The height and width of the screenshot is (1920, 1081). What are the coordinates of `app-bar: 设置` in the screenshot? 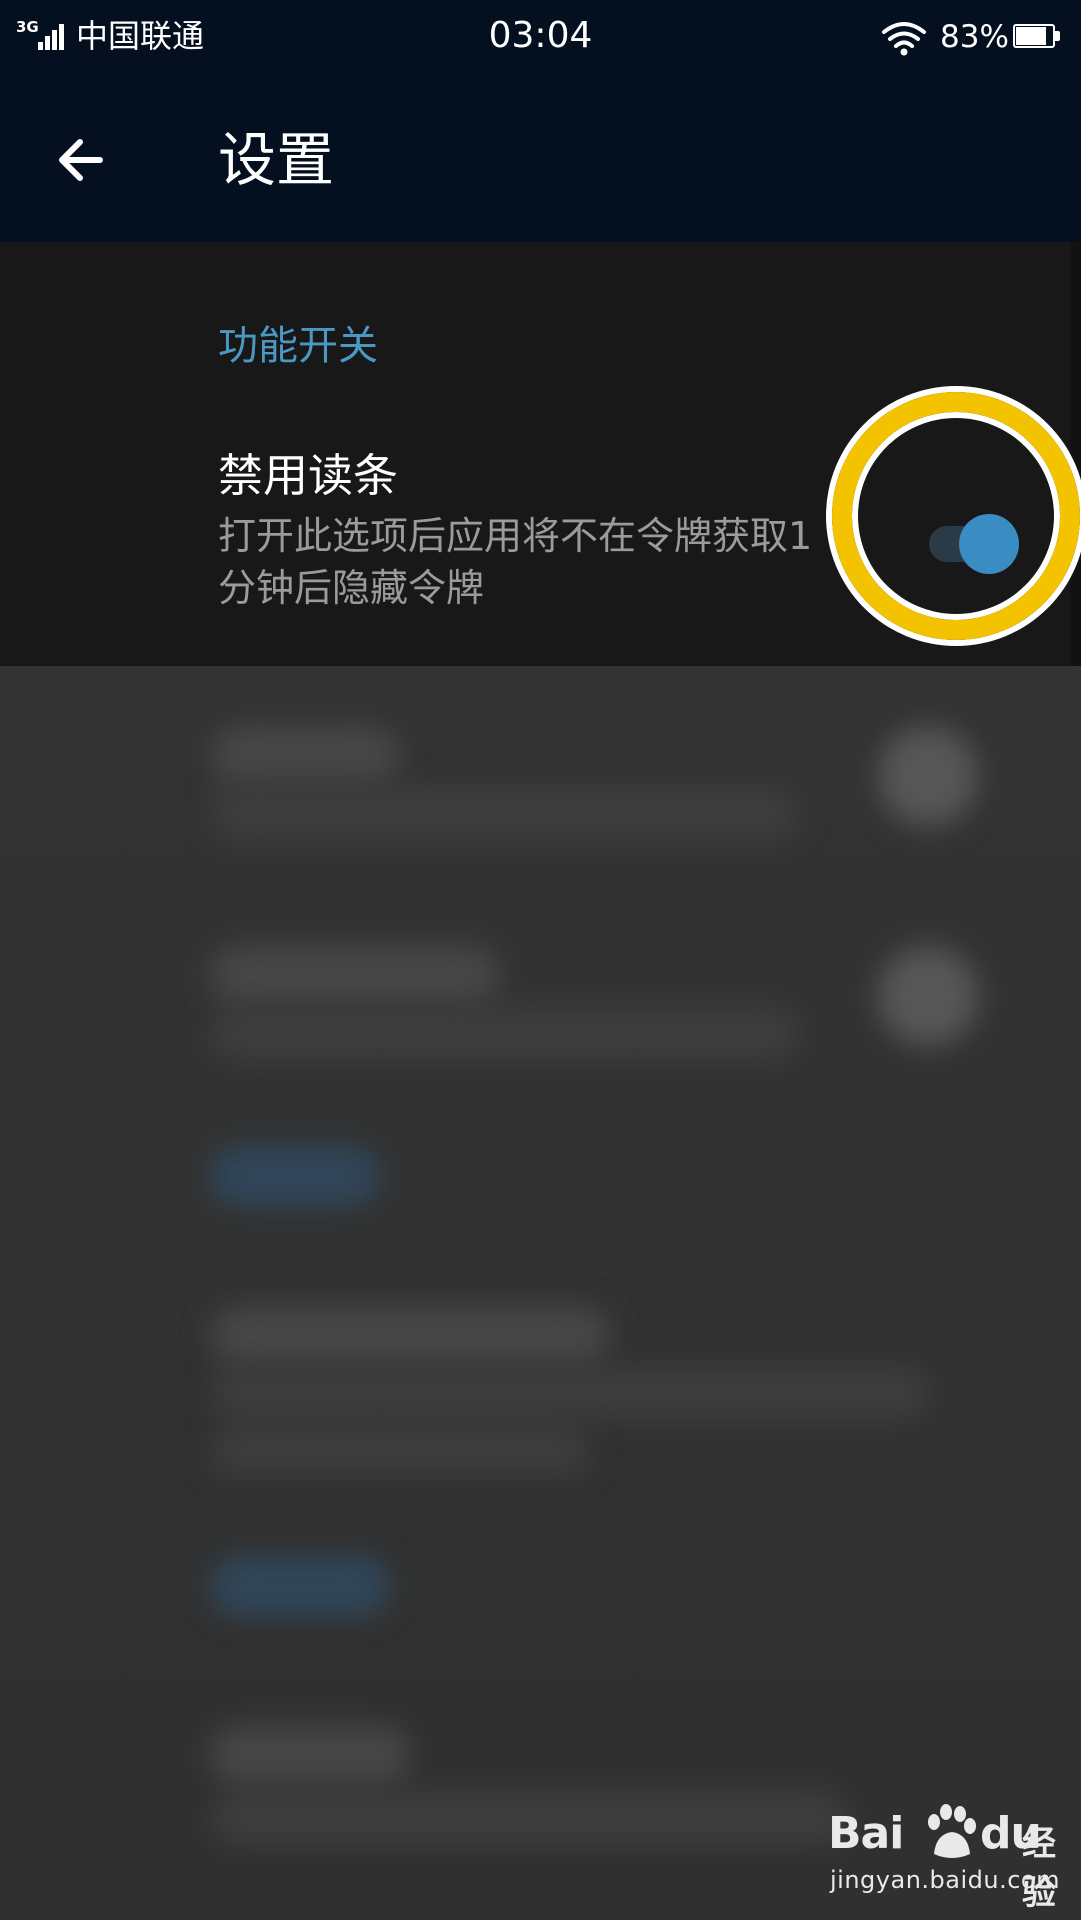 It's located at (540, 160).